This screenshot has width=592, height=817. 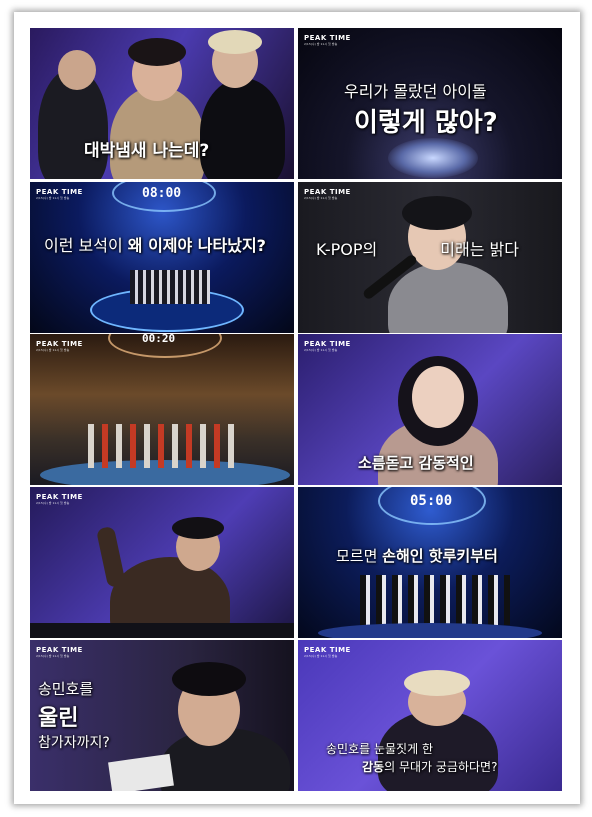 I want to click on caption-line2: 감동의 무대가 궁금하다면?, so click(x=429, y=766).